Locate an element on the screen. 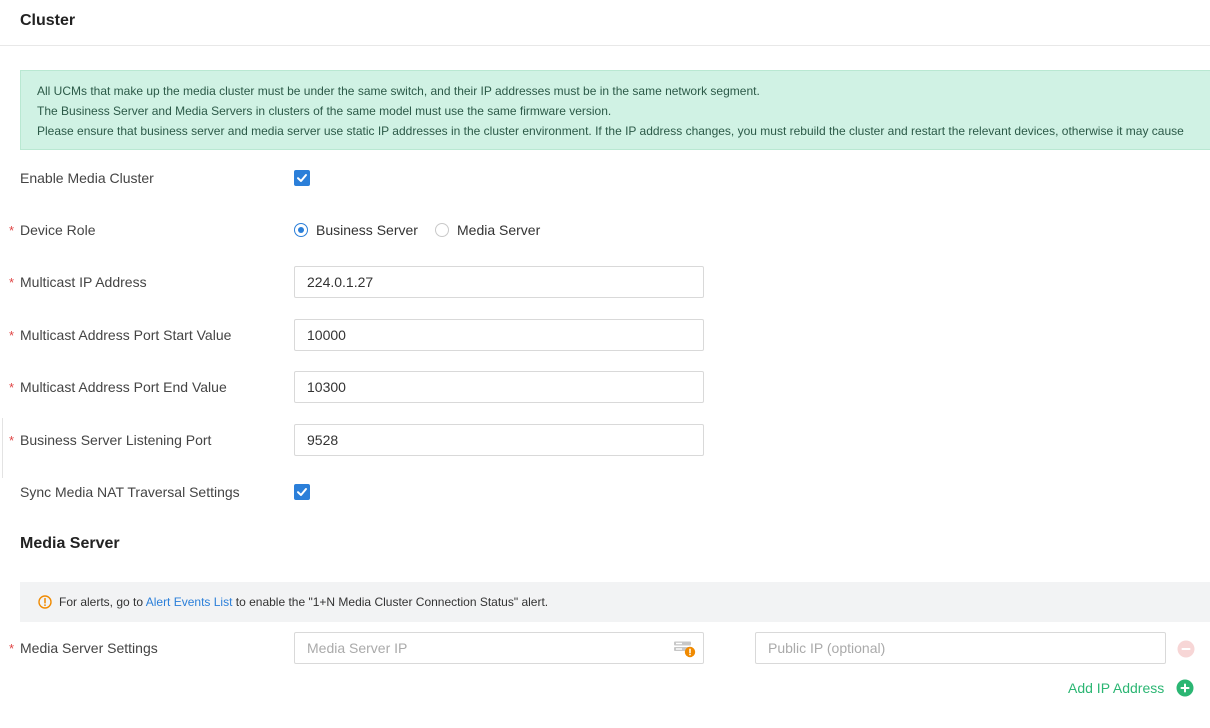 This screenshot has width=1210, height=728. info-circle-icon is located at coordinates (45, 602).